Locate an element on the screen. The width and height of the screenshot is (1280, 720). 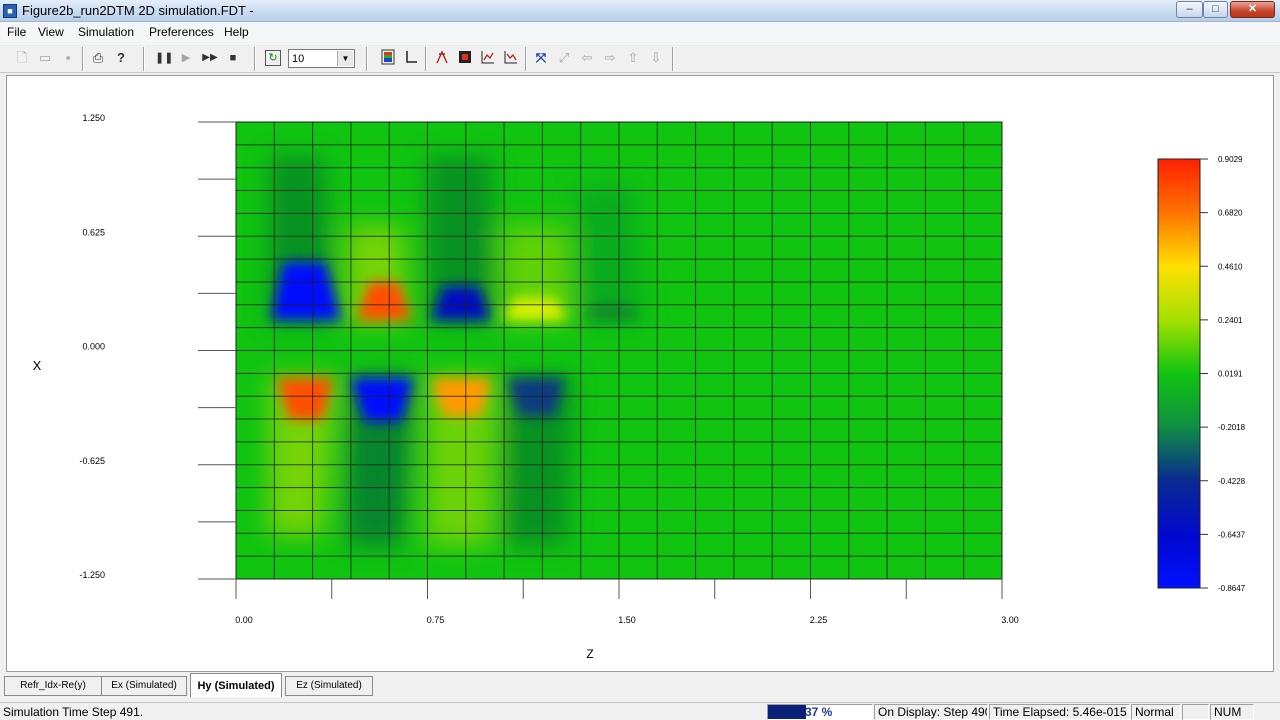
progress-indicator: 37 % is located at coordinates (820, 712).